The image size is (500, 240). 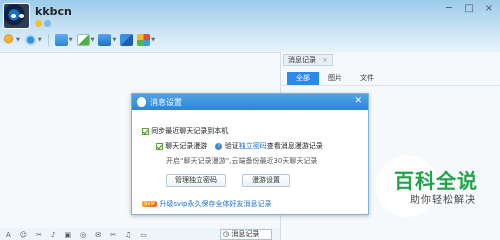 I want to click on apps-button: ▼, so click(x=146, y=40).